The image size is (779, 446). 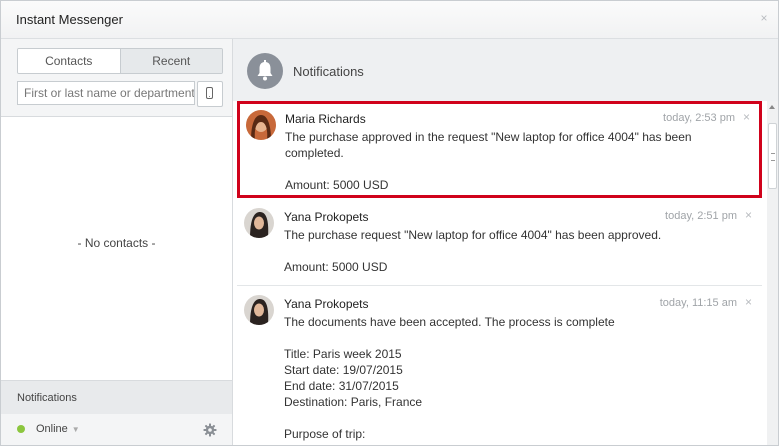 I want to click on bell-icon, so click(x=265, y=71).